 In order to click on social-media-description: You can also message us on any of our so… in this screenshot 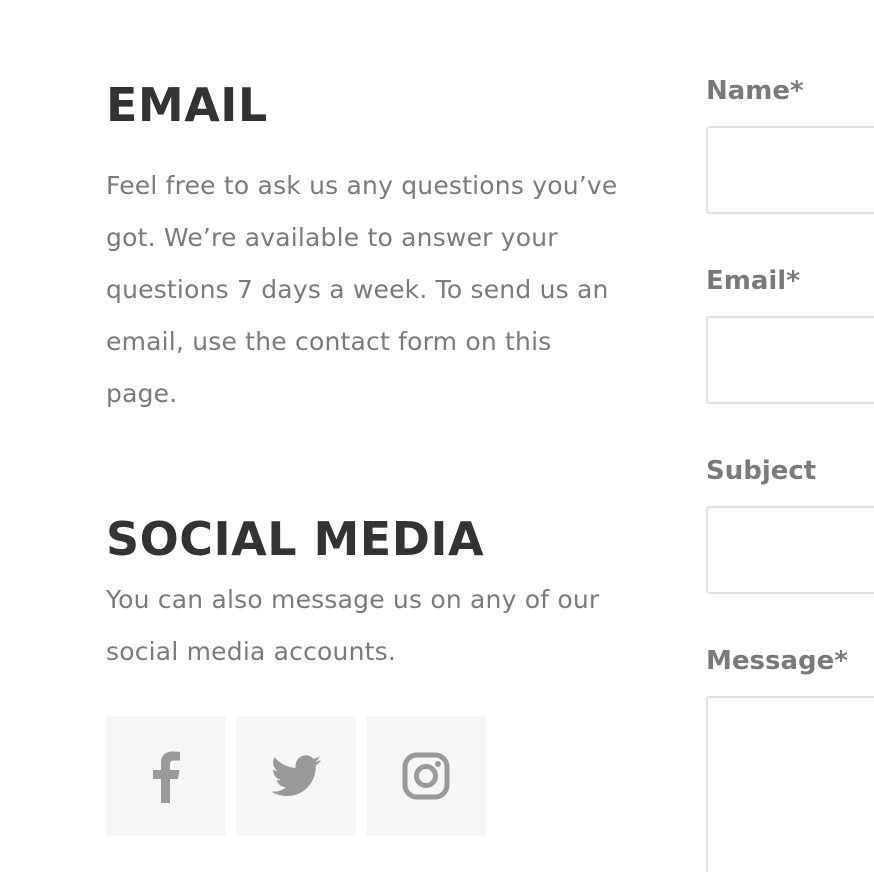, I will do `click(353, 625)`.